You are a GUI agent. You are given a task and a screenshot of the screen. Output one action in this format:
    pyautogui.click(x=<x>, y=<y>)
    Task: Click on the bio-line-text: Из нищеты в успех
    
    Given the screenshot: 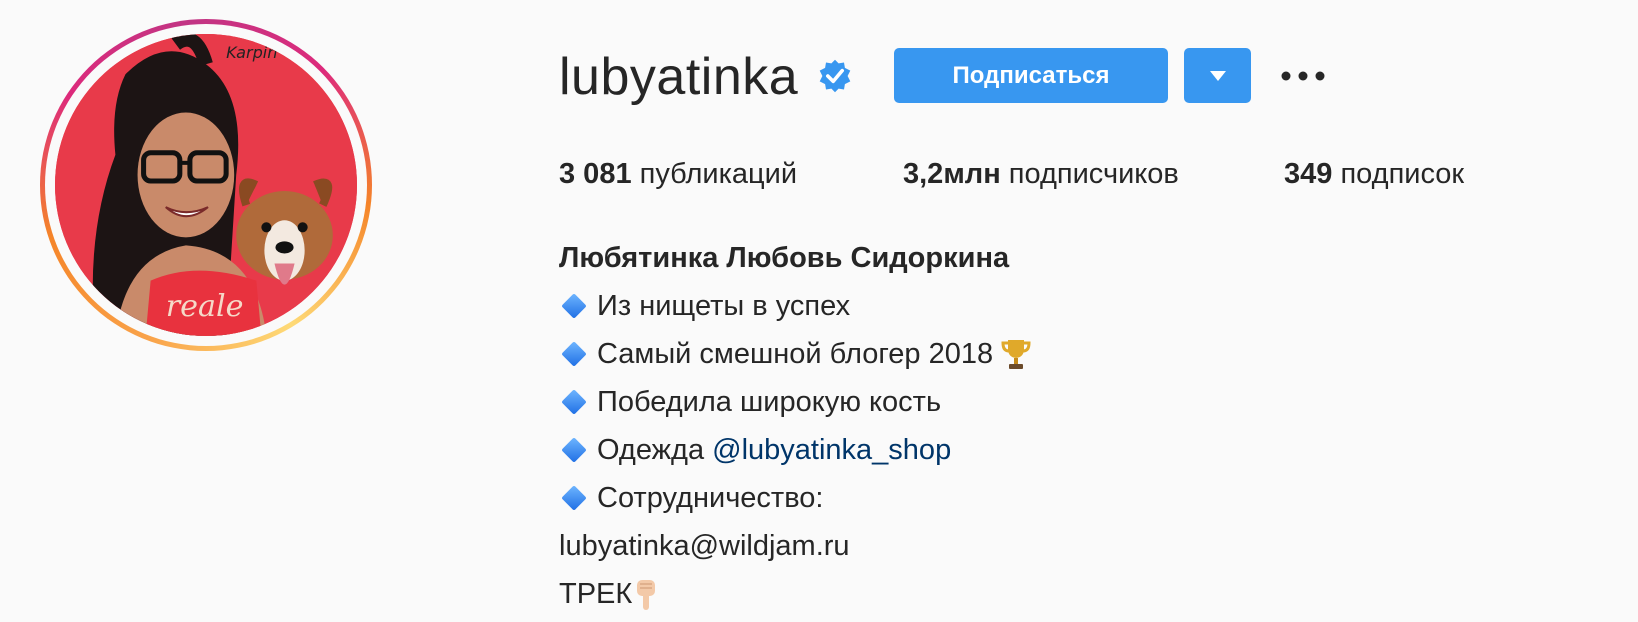 What is the action you would take?
    pyautogui.click(x=724, y=306)
    